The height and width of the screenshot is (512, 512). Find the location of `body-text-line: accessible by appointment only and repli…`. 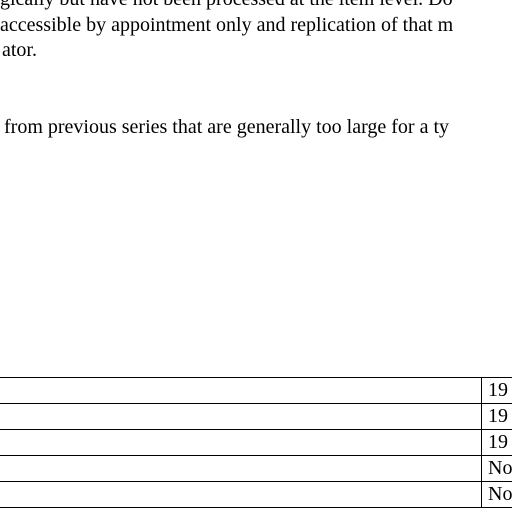

body-text-line: accessible by appointment only and repli… is located at coordinates (227, 25).